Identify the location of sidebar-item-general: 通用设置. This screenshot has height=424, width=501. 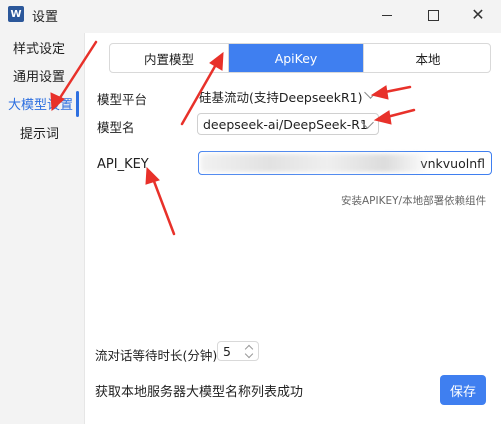
(38, 75).